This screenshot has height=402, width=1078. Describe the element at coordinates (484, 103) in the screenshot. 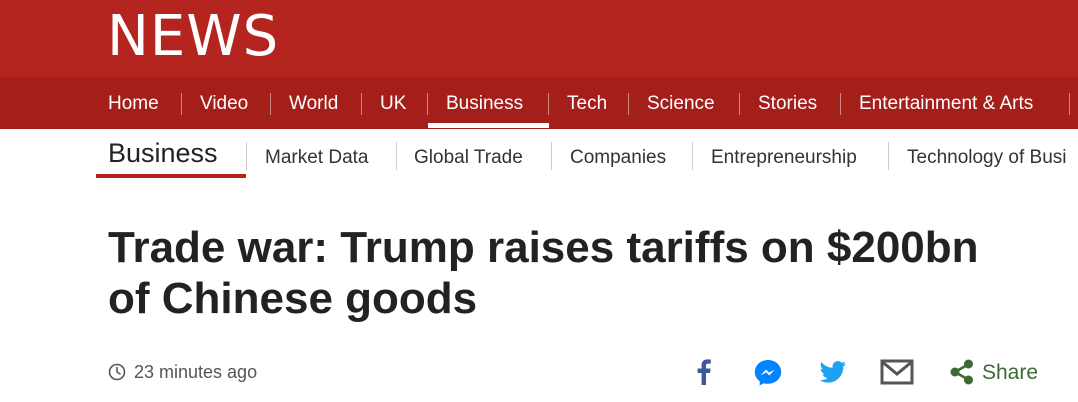

I see `nav-item-business: Business` at that location.